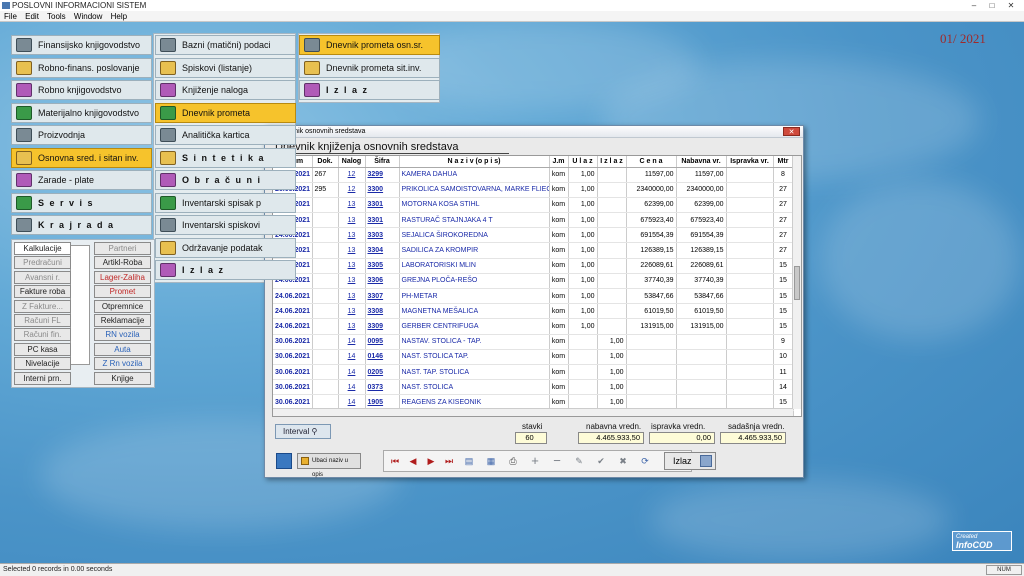 This screenshot has height=576, width=1024. I want to click on shortcut-left-2: Avansni r., so click(42, 277).